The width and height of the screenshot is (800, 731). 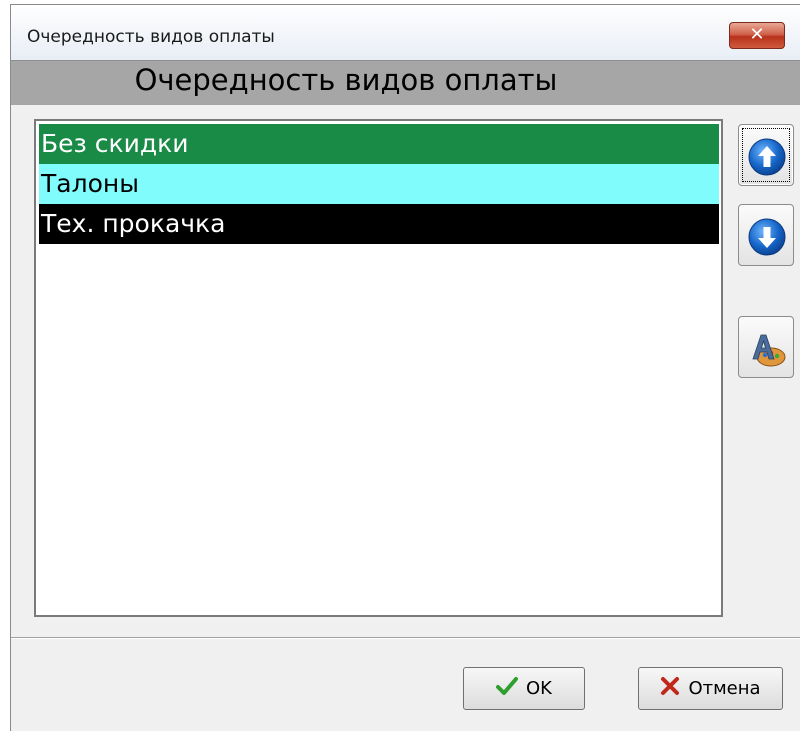 What do you see at coordinates (539, 688) in the screenshot?
I see `ok-label: OK` at bounding box center [539, 688].